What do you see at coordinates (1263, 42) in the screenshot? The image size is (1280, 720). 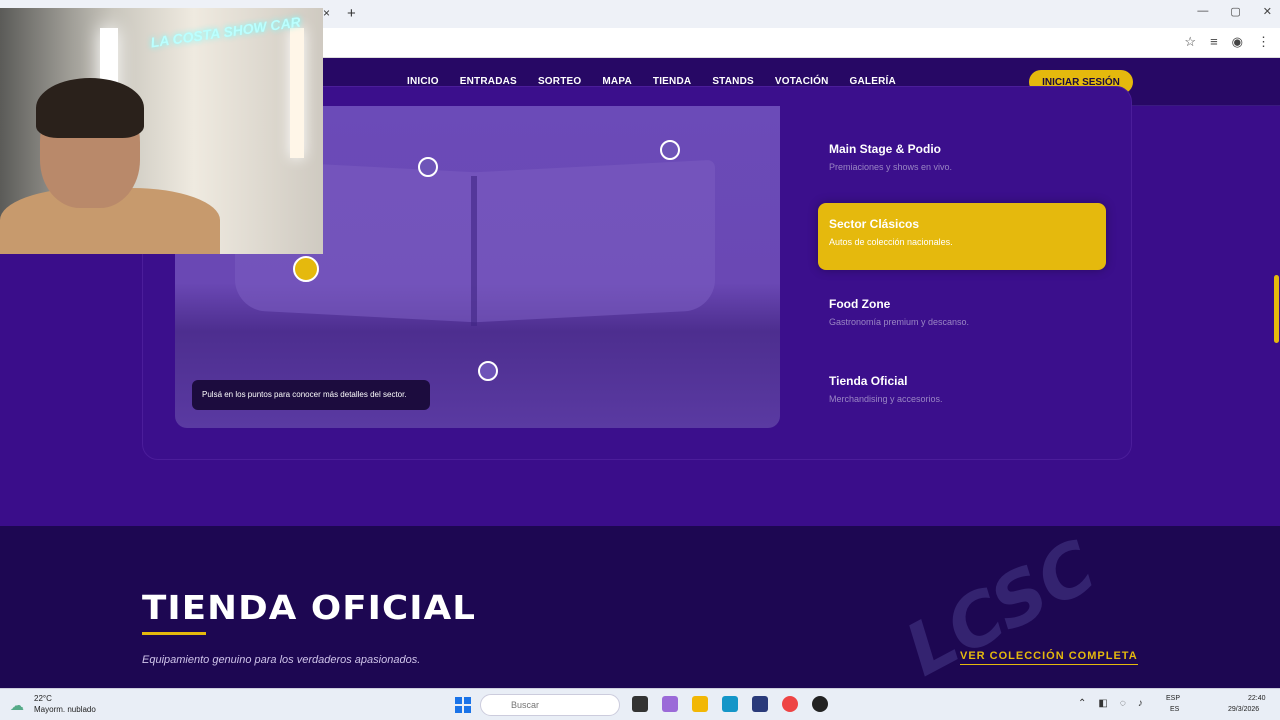 I see `menu-kebab-icon: ⋮` at bounding box center [1263, 42].